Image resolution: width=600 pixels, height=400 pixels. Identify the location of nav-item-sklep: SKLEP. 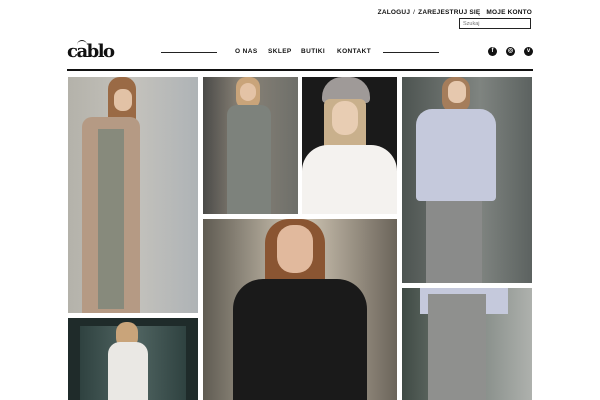
(280, 51).